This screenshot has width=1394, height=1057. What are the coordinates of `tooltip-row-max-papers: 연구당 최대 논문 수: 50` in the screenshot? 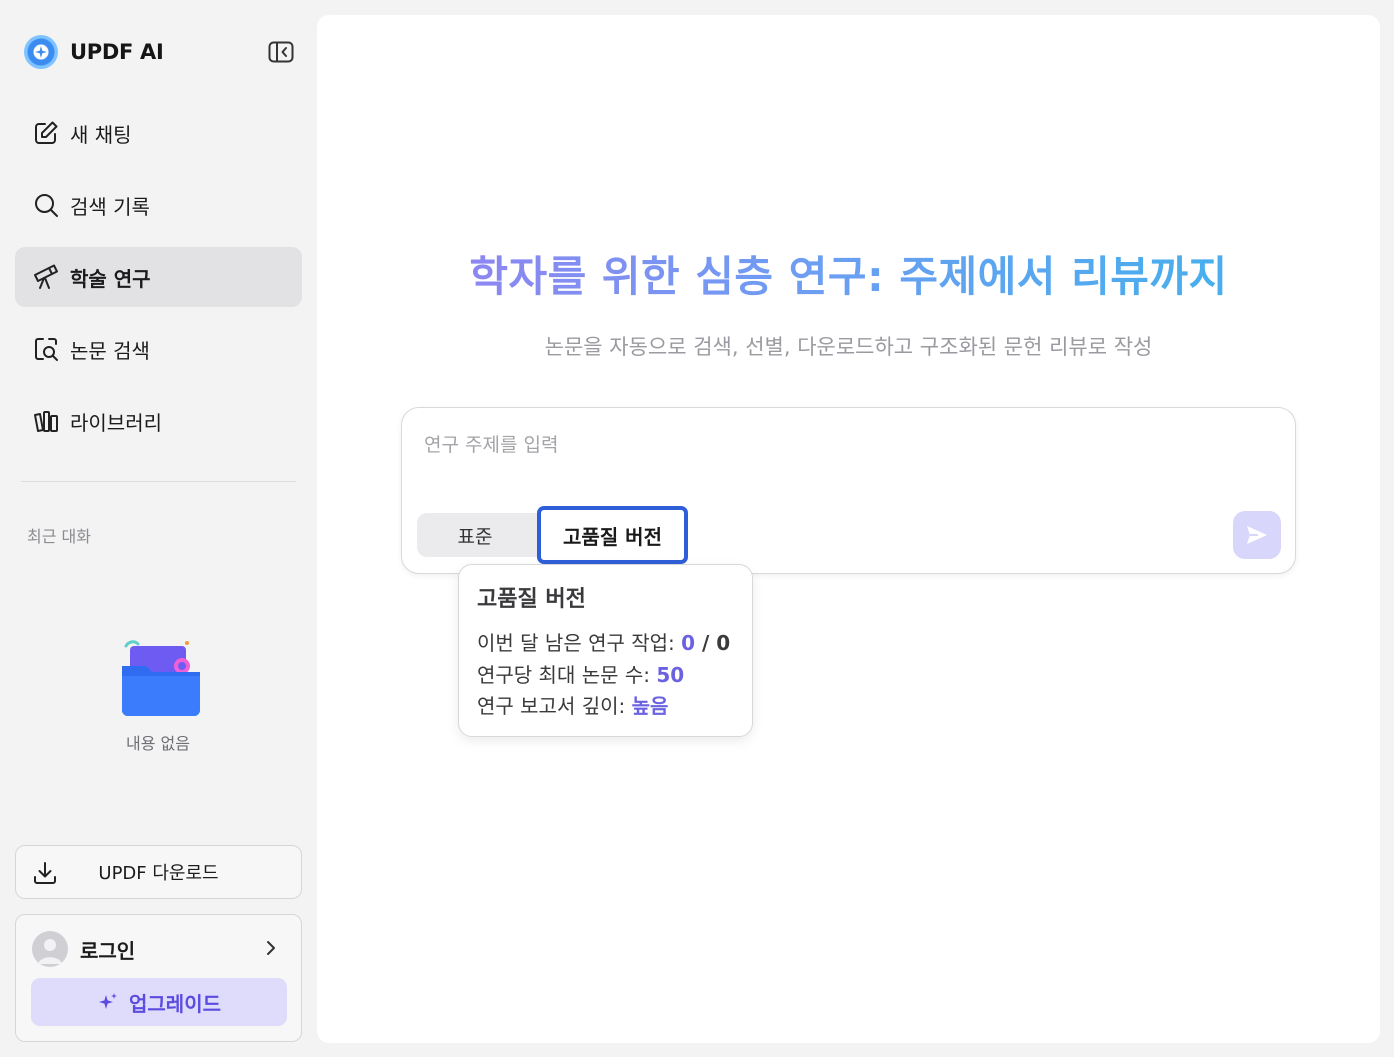 It's located at (580, 673).